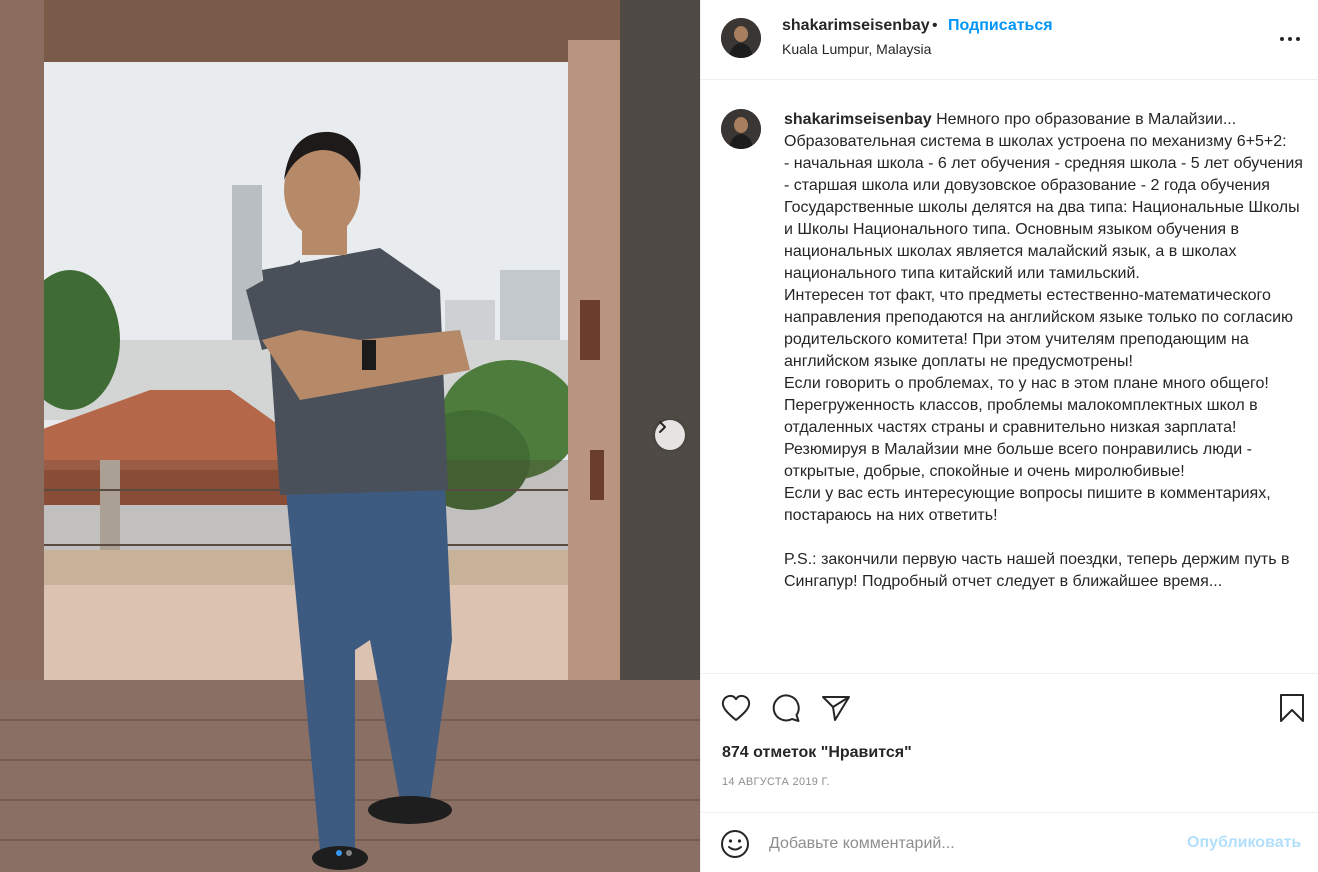 This screenshot has height=872, width=1318. Describe the element at coordinates (1244, 843) in the screenshot. I see `publish-button: Опубликовать` at that location.